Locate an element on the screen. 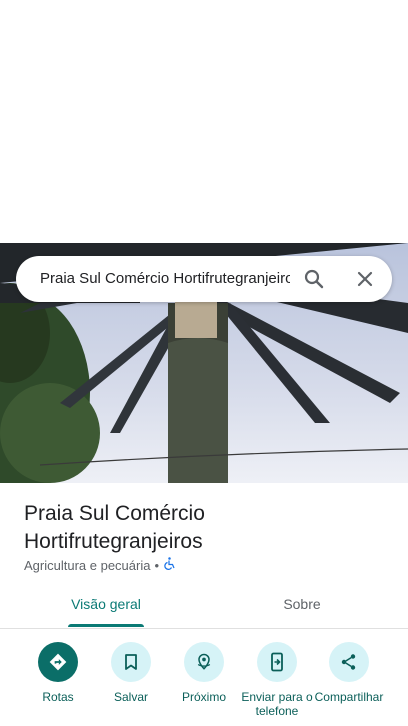  tab-bar: Visão geral Sobre is located at coordinates (204, 606).